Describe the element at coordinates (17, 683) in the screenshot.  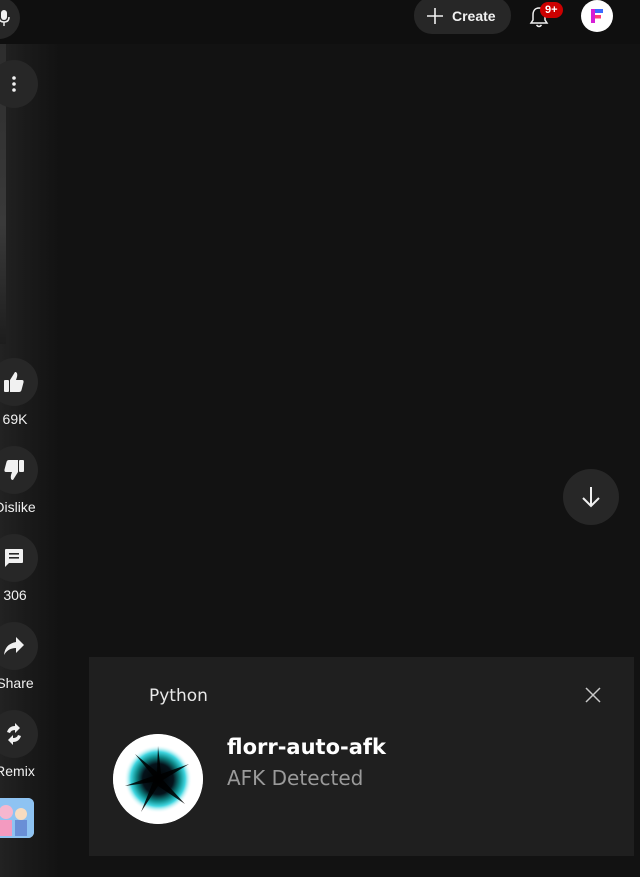
I see `share-label: Share` at that location.